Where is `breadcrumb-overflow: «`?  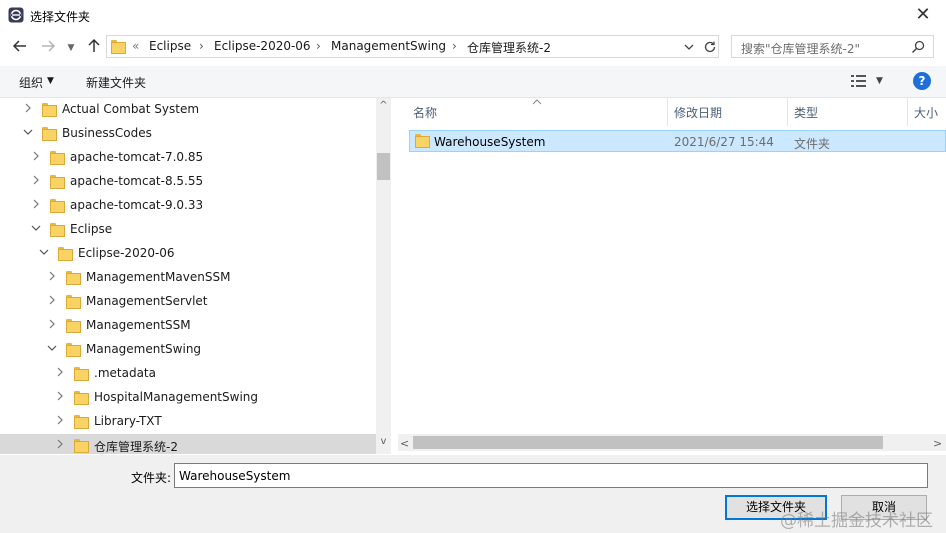
breadcrumb-overflow: « is located at coordinates (135, 46).